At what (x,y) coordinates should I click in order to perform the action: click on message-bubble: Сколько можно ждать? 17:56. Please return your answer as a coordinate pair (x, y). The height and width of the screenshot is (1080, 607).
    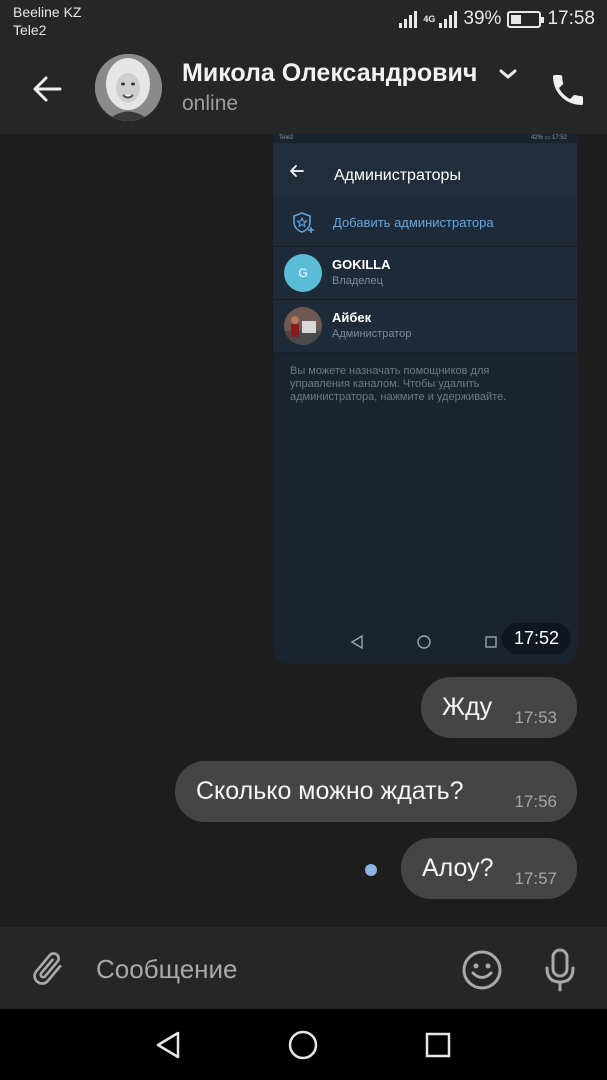
    Looking at the image, I should click on (376, 791).